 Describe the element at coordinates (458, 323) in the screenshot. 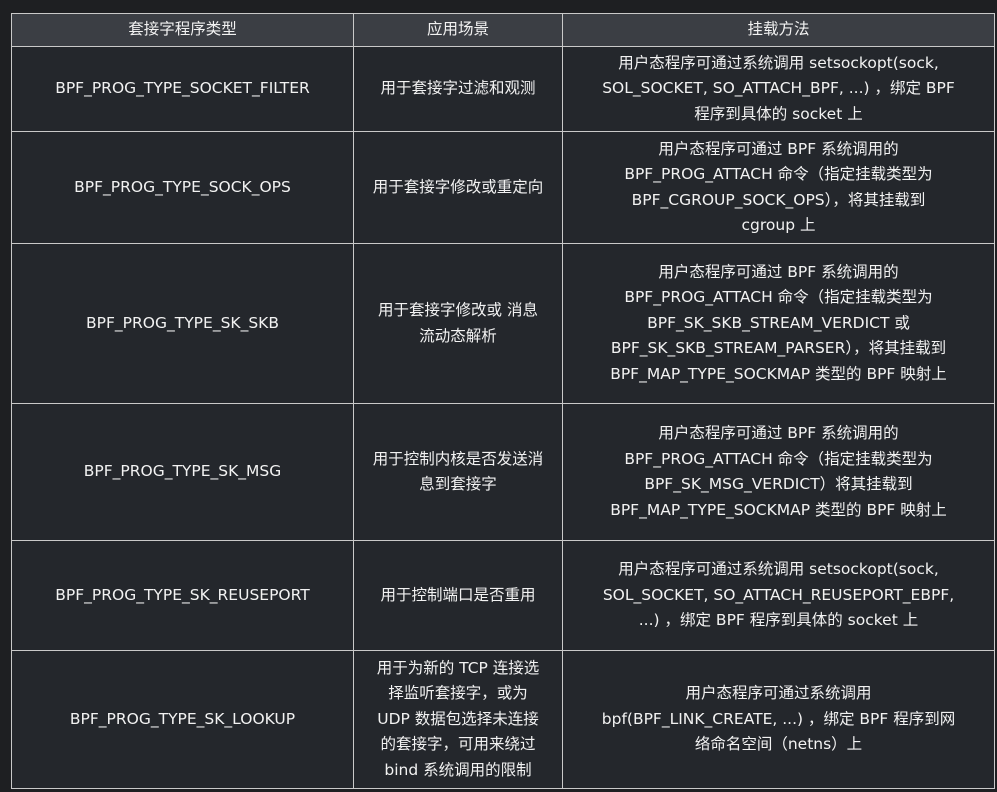

I see `scenario-cell: 用于套接字修改或 消息 流动态解析` at that location.